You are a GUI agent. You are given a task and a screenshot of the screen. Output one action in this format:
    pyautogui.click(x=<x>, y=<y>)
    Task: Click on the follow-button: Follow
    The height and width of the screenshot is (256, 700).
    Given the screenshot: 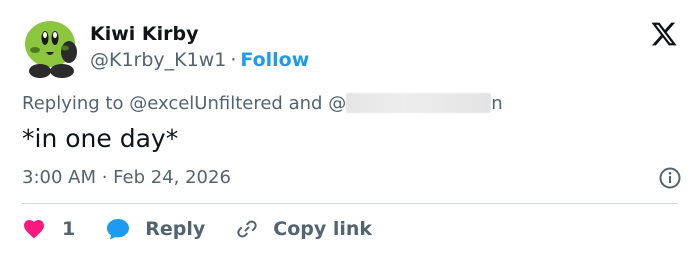 What is the action you would take?
    pyautogui.click(x=274, y=60)
    